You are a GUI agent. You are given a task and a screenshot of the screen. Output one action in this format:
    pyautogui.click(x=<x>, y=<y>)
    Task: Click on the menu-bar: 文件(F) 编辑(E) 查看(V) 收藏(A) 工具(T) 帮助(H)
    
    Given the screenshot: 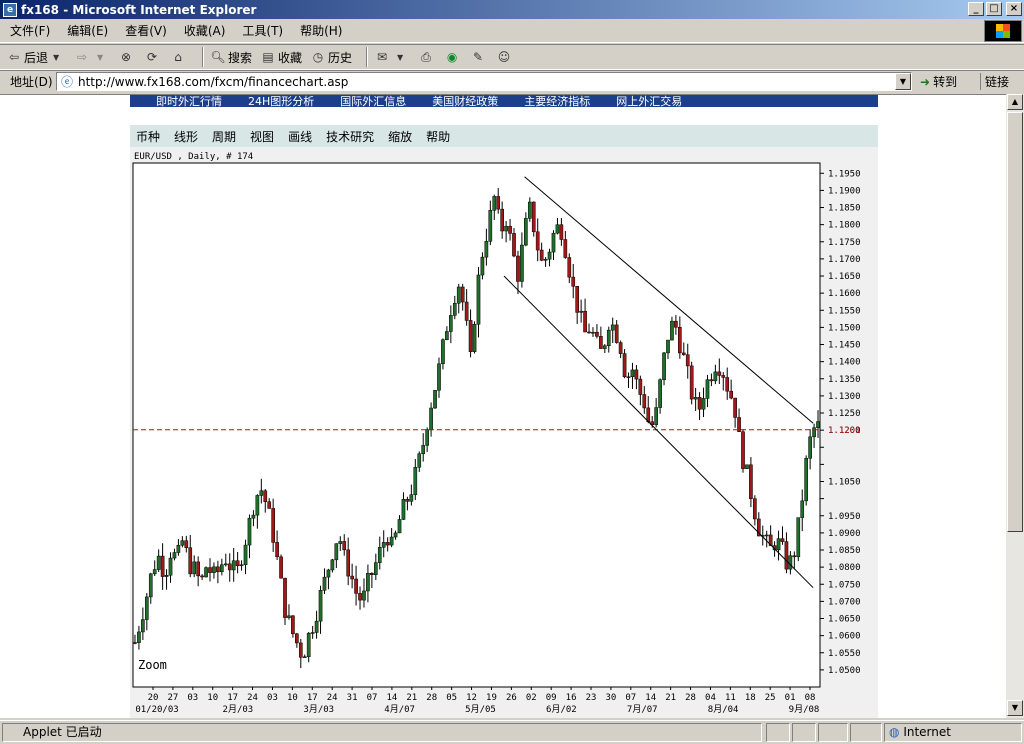 What is the action you would take?
    pyautogui.click(x=512, y=31)
    